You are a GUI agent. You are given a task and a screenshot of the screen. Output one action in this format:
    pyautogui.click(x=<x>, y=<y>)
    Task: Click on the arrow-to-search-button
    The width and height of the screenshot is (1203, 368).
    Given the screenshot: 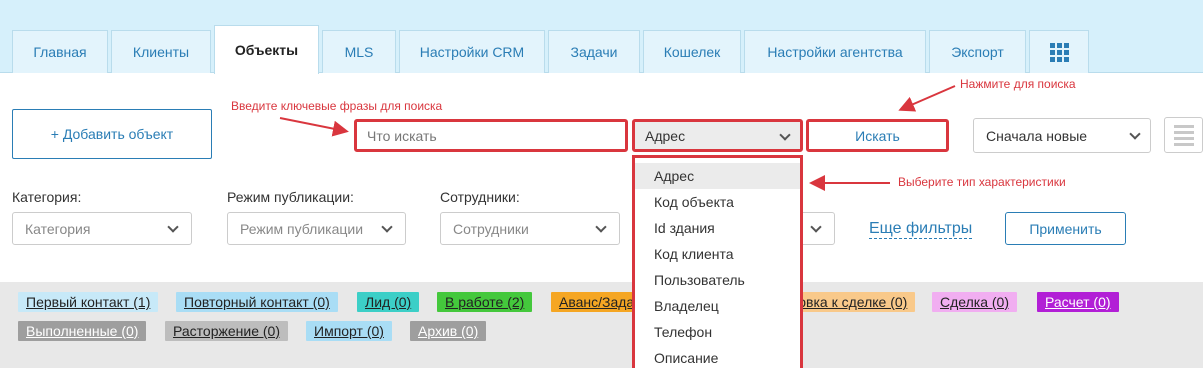 What is the action you would take?
    pyautogui.click(x=927, y=98)
    